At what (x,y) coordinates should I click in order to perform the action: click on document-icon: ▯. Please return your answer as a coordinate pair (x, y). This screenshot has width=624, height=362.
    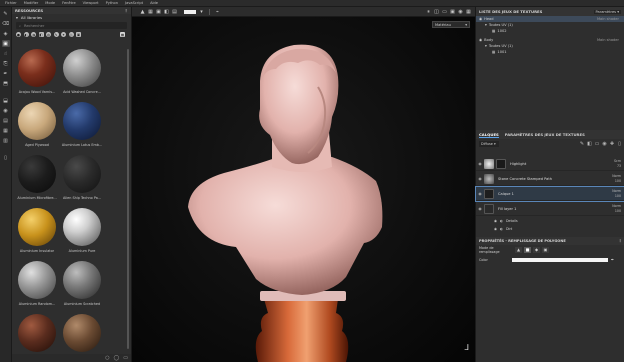
    Looking at the image, I should click on (6, 157).